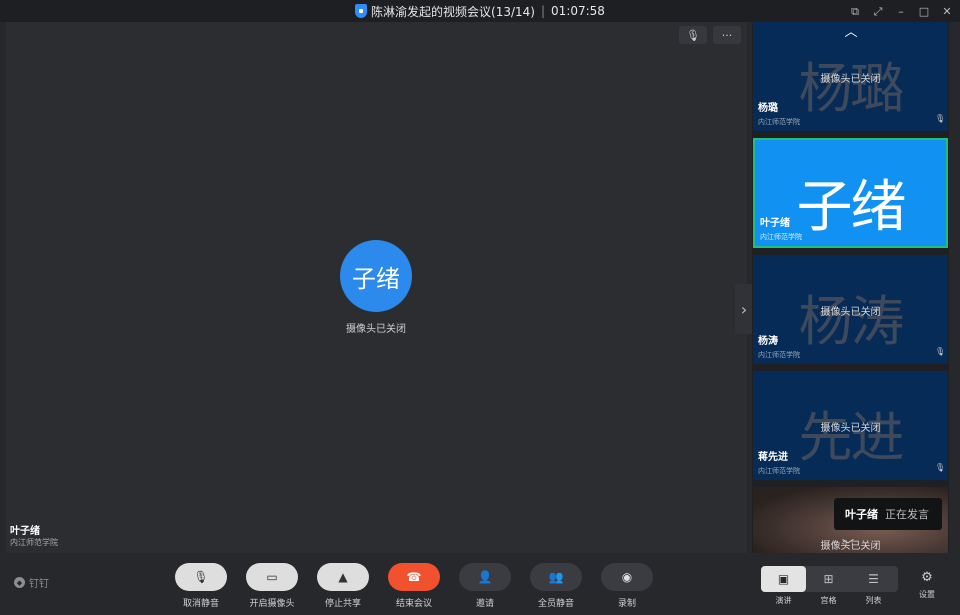  What do you see at coordinates (768, 108) in the screenshot?
I see `tile-name: 杨璐` at bounding box center [768, 108].